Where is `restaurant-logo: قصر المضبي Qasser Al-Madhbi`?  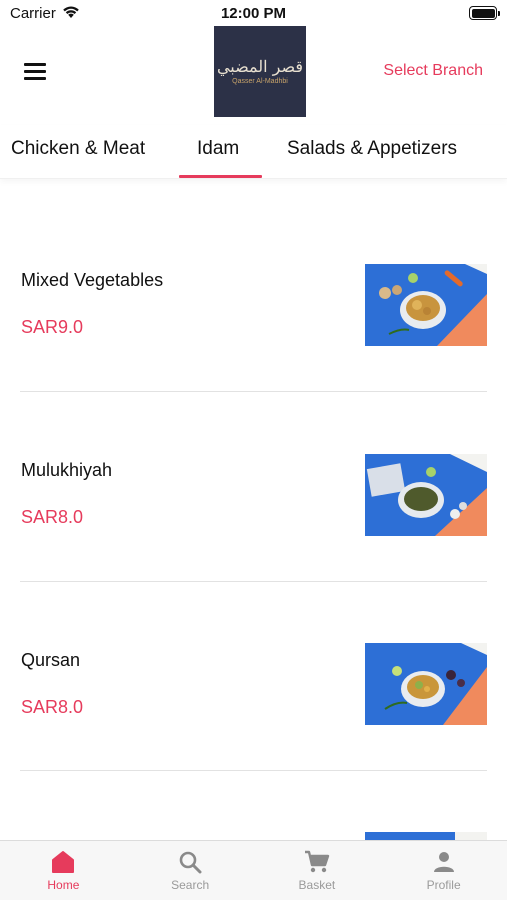 restaurant-logo: قصر المضبي Qasser Al-Madhbi is located at coordinates (260, 71).